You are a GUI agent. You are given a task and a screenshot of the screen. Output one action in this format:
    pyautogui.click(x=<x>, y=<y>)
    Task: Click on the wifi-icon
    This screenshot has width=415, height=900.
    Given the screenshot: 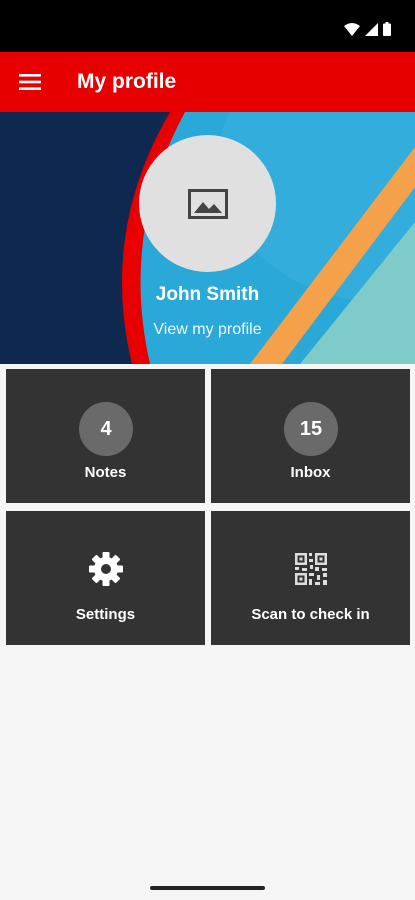 What is the action you would take?
    pyautogui.click(x=352, y=29)
    